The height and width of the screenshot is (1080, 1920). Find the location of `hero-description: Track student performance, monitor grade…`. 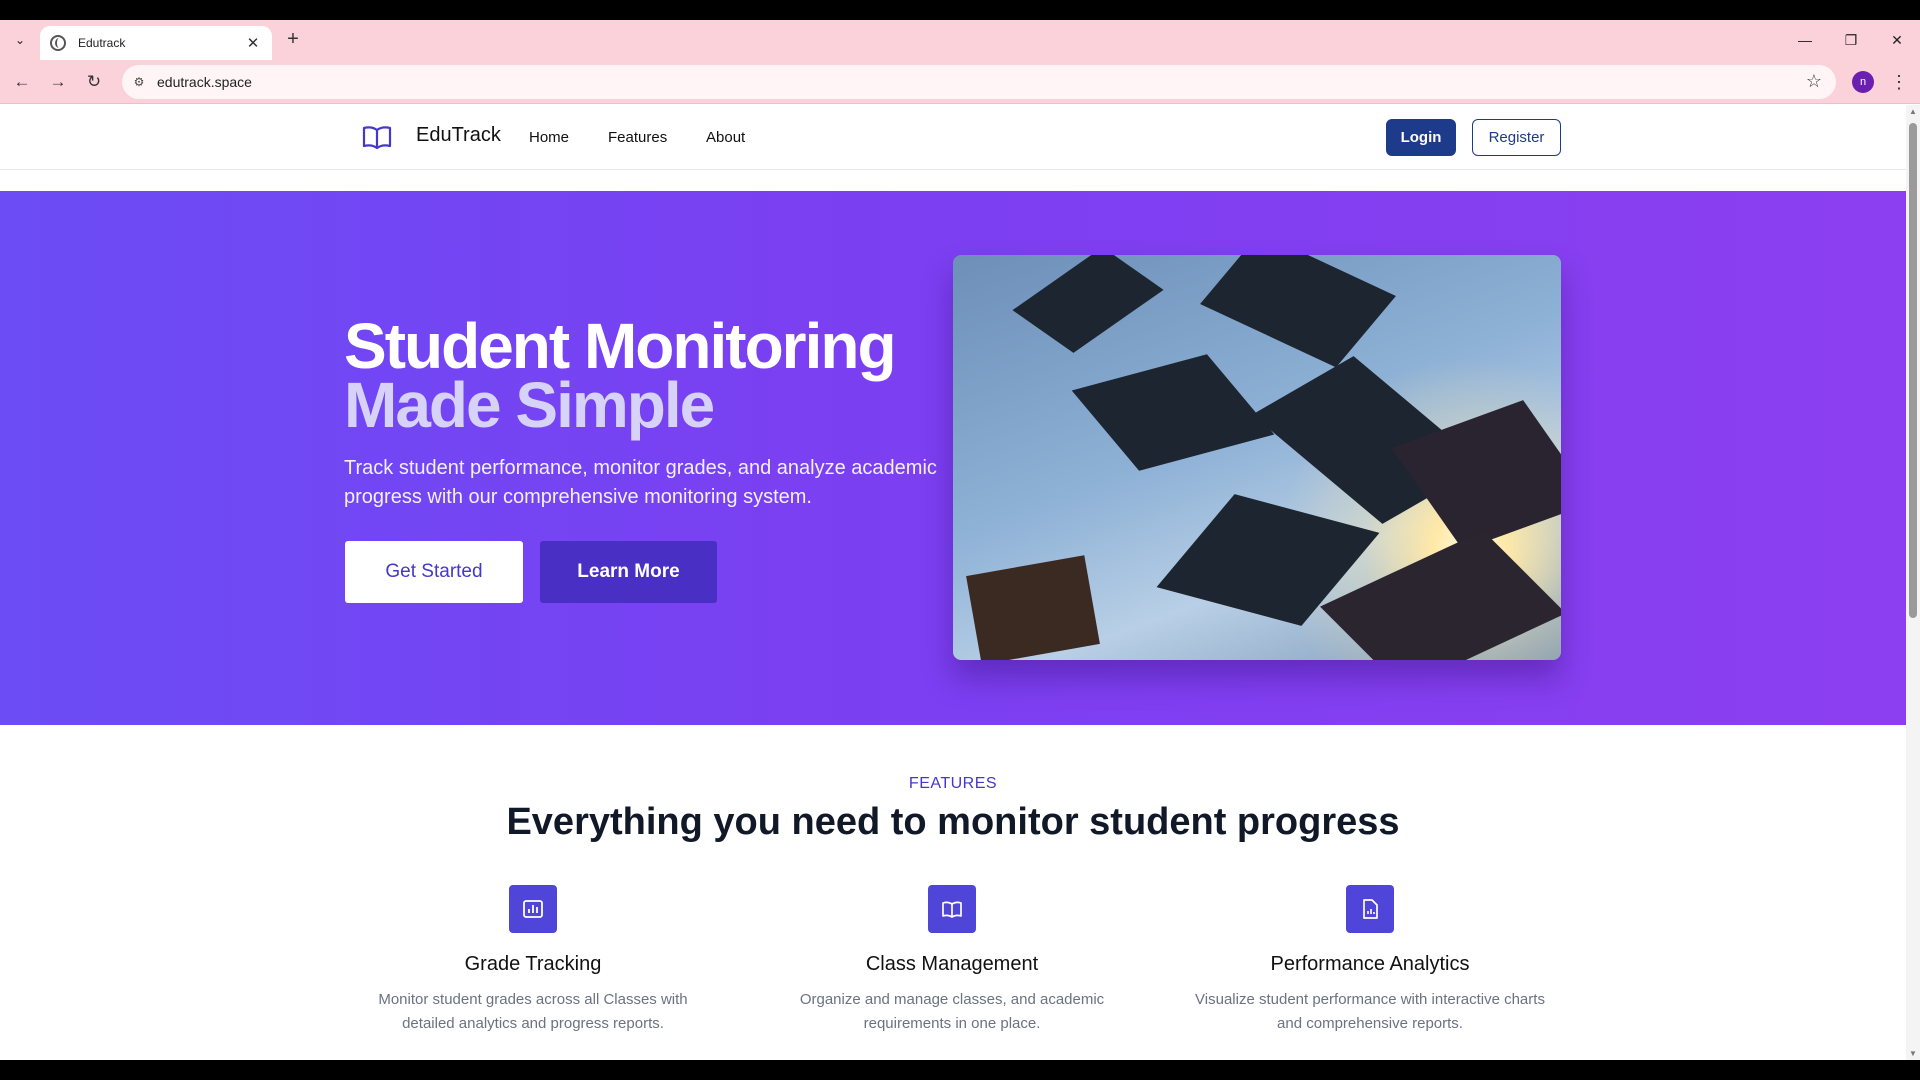

hero-description: Track student performance, monitor grade… is located at coordinates (640, 482).